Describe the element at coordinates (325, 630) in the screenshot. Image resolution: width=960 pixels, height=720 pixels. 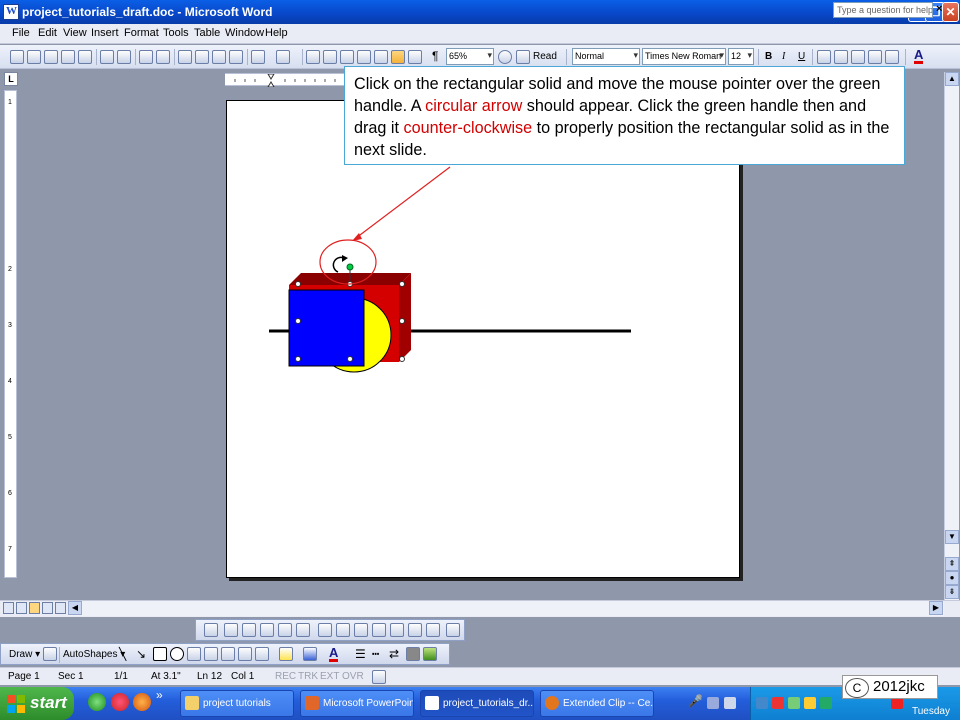
I see `crop-icon` at that location.